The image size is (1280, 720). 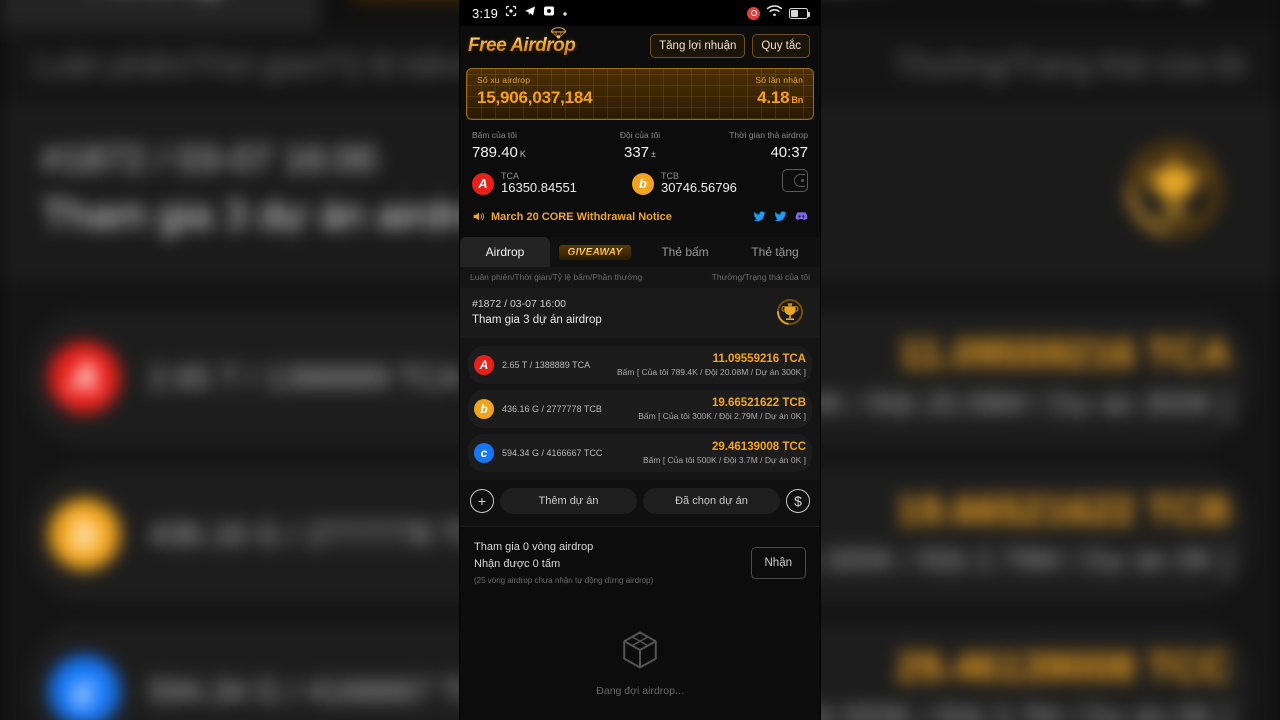 I want to click on stat-label: Đội của tôi, so click(x=640, y=135).